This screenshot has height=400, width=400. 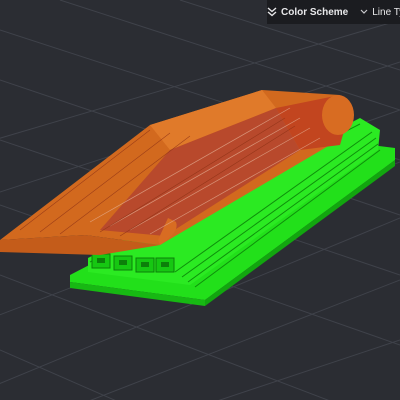 I want to click on color-scheme-label: Color Scheme, so click(x=315, y=12).